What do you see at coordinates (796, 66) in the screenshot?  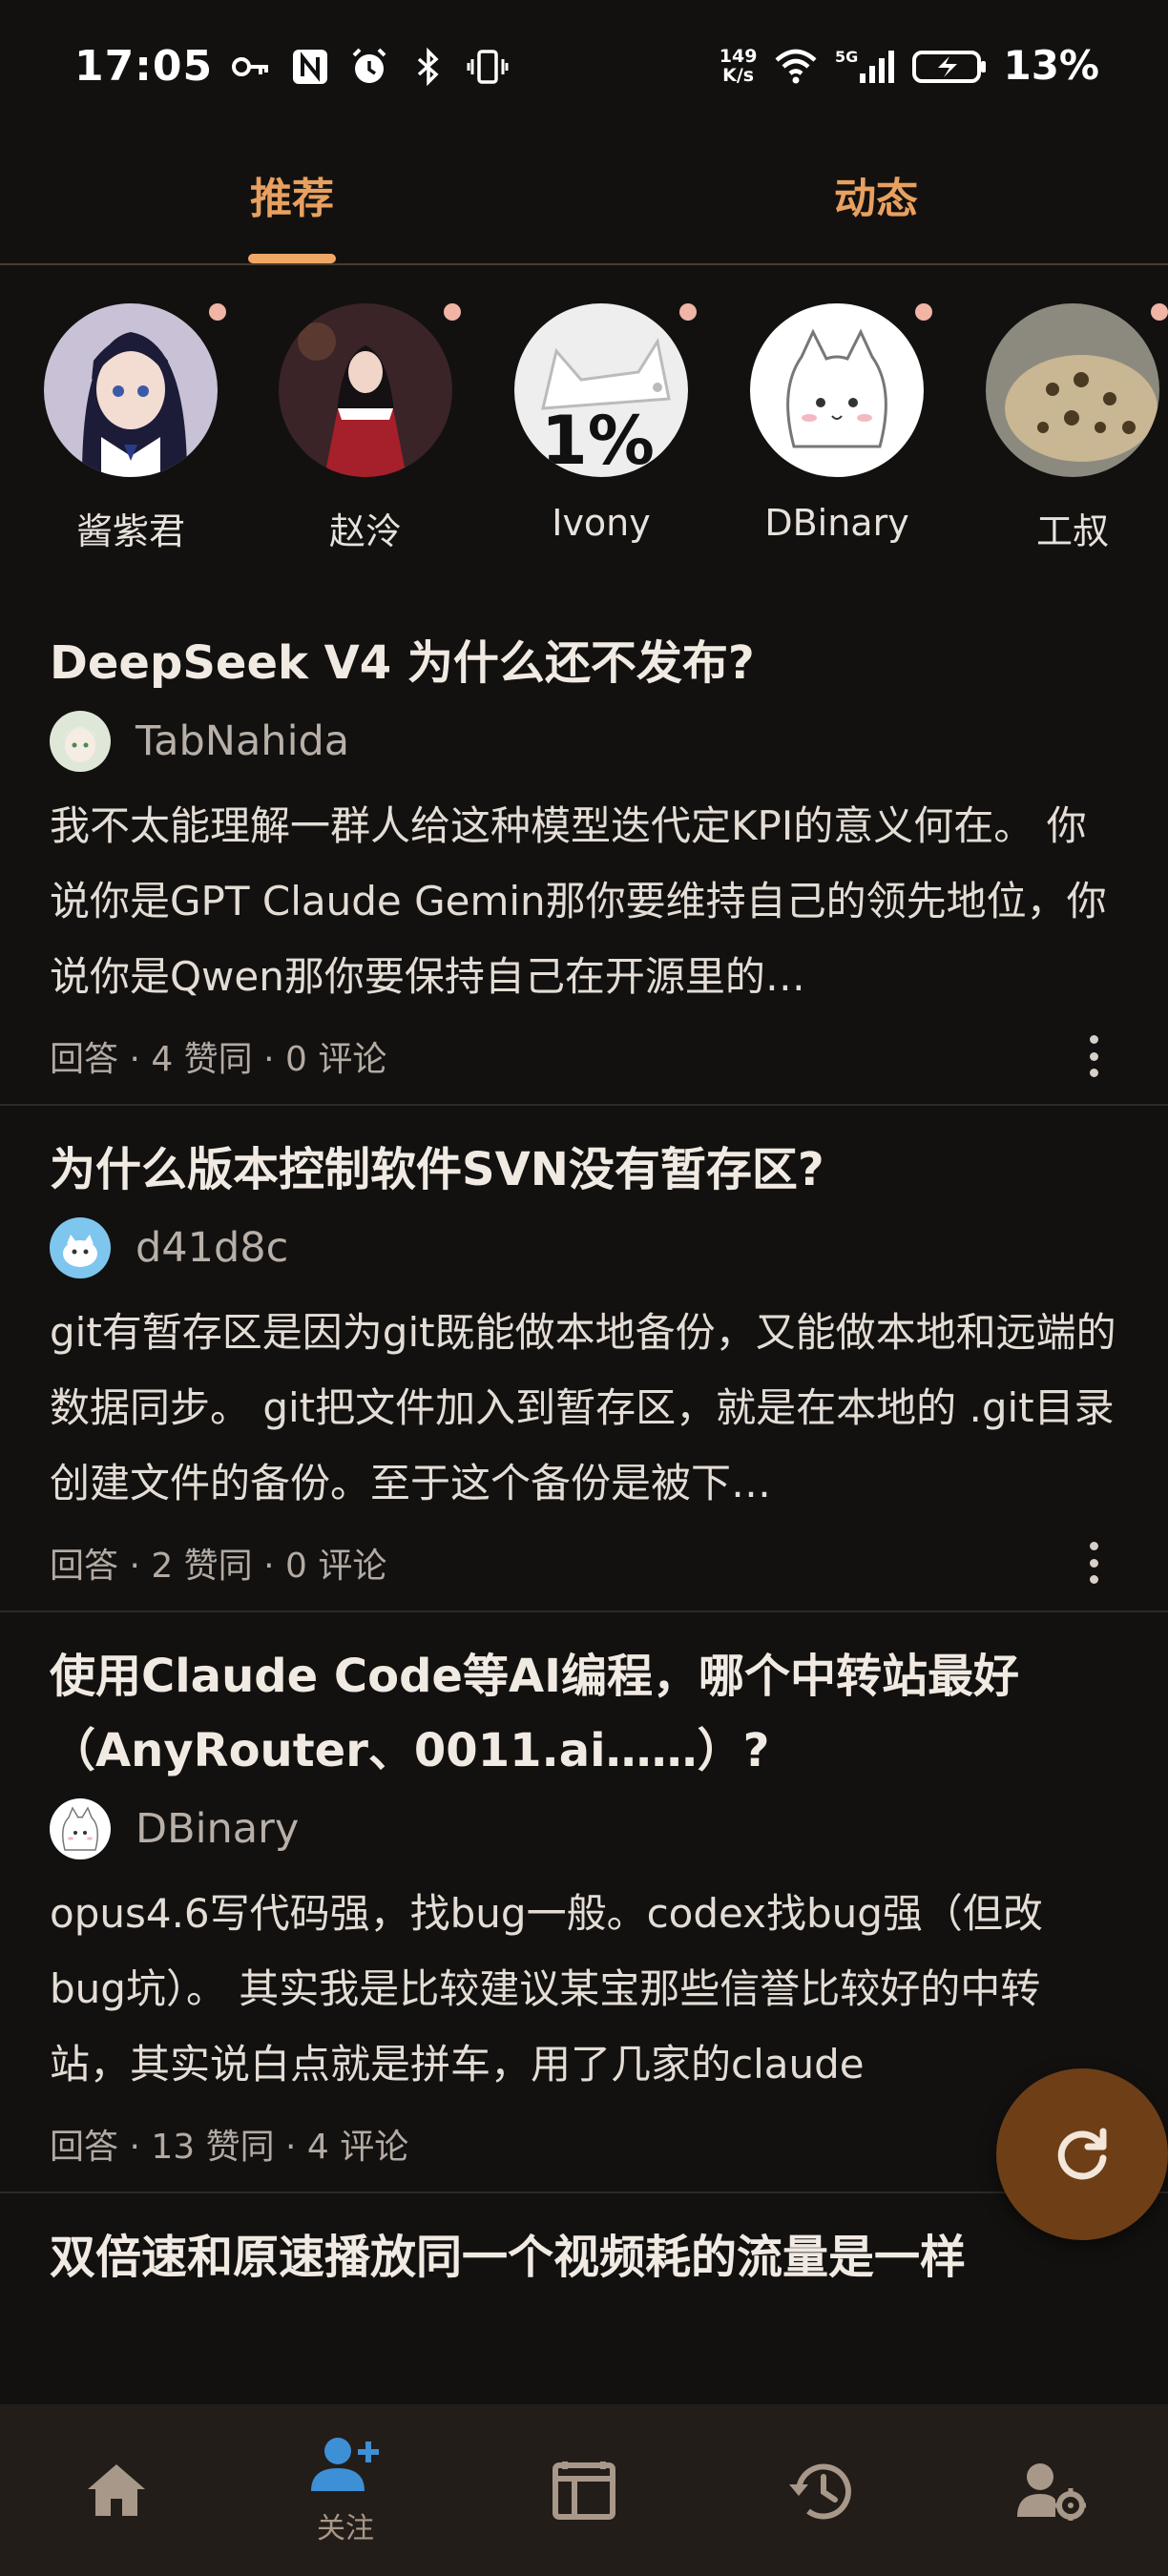 I see `wifi-icon` at bounding box center [796, 66].